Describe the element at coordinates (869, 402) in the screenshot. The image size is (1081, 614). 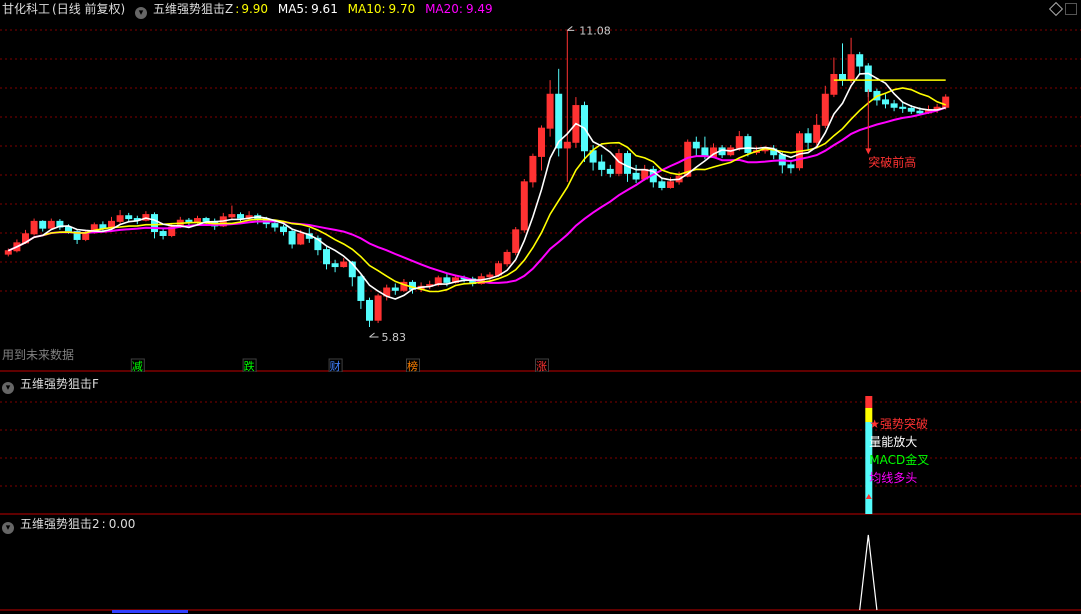
I see `signal-bar-red` at that location.